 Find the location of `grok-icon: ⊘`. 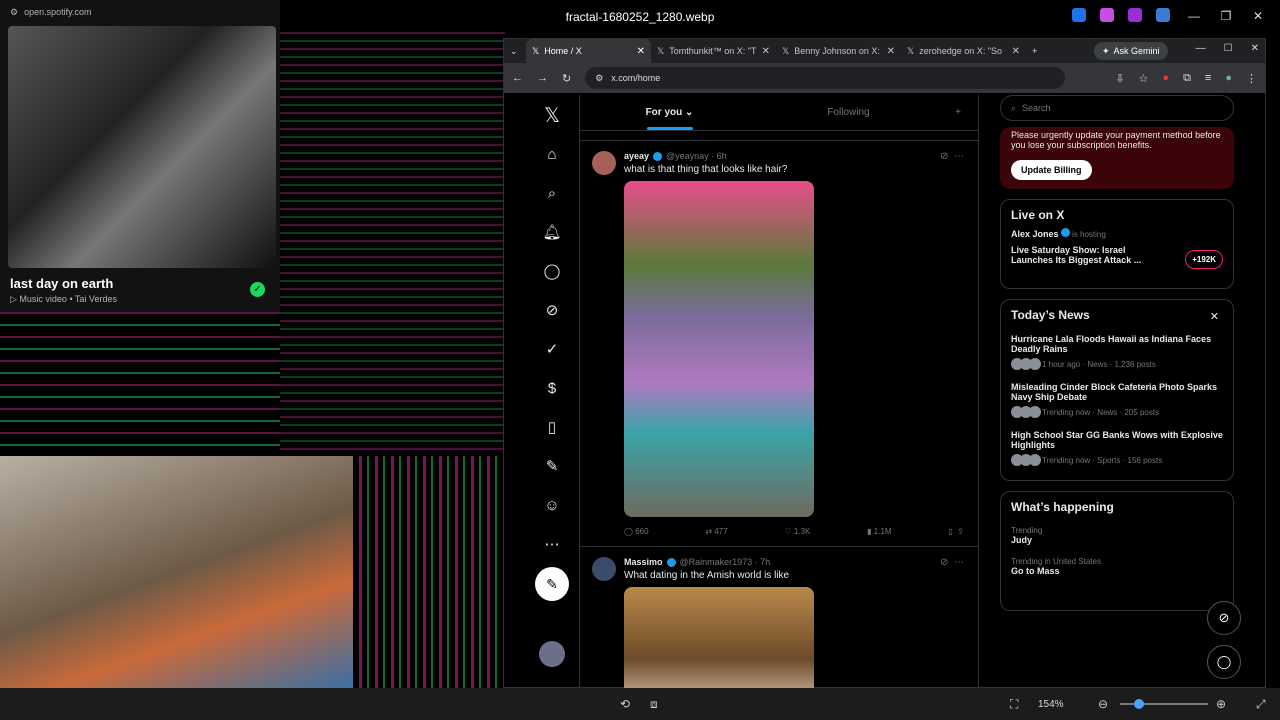

grok-icon: ⊘ is located at coordinates (552, 310).